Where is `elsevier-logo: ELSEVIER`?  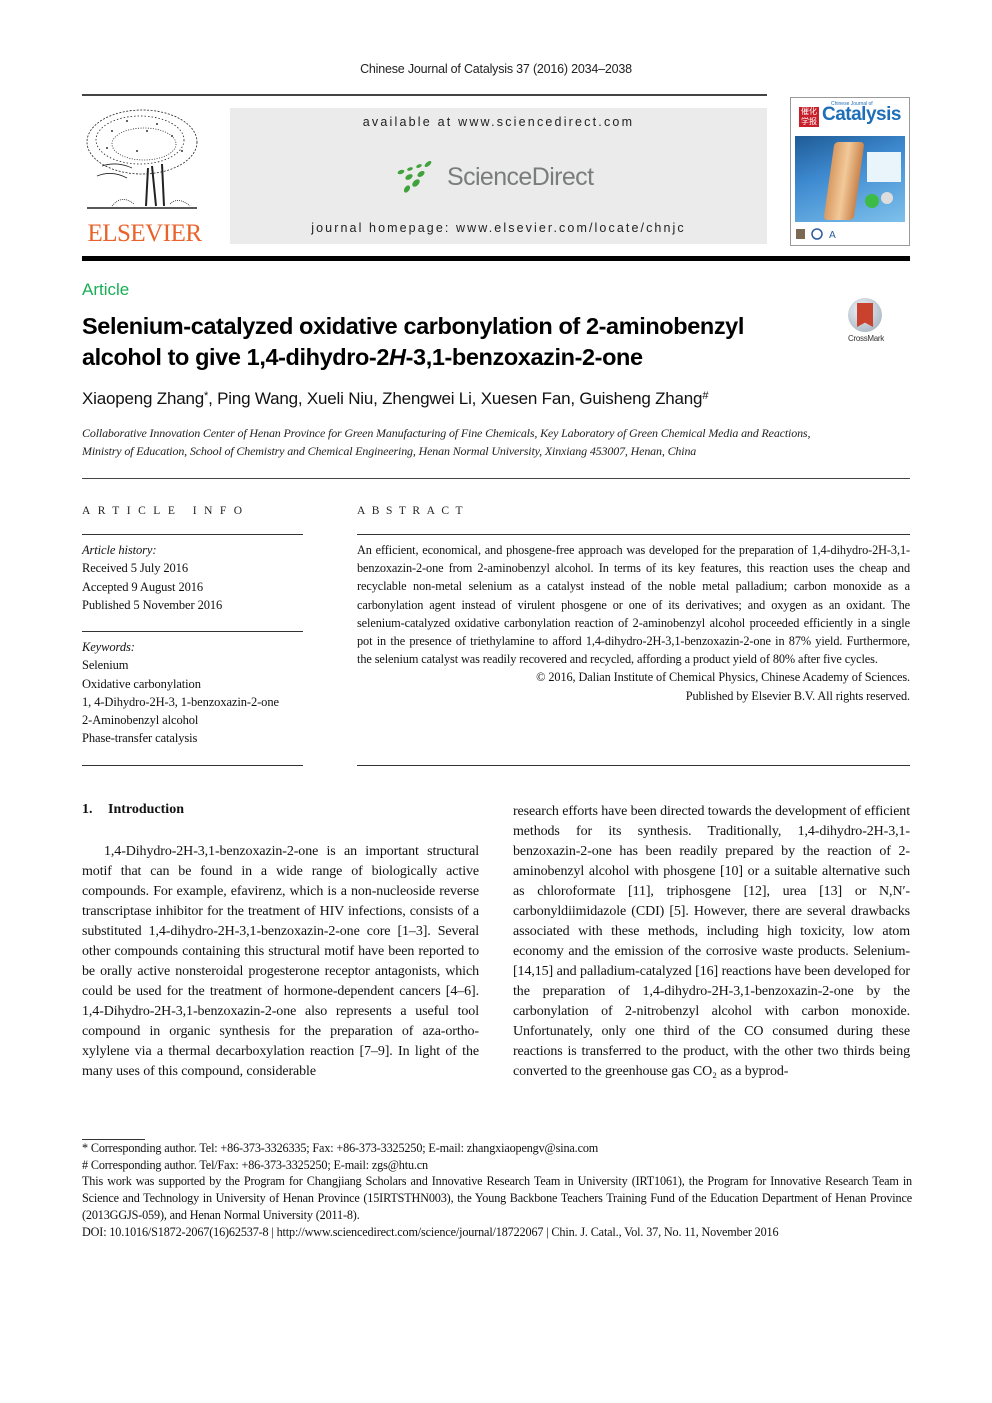 elsevier-logo: ELSEVIER is located at coordinates (144, 176).